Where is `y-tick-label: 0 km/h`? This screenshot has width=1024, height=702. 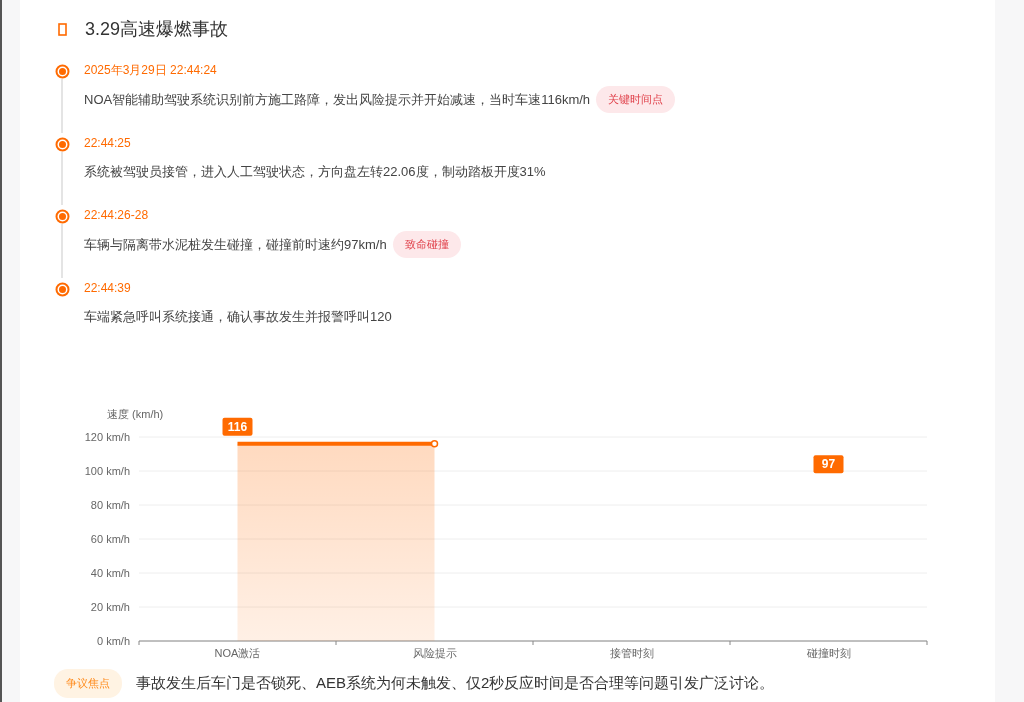
y-tick-label: 0 km/h is located at coordinates (113, 641).